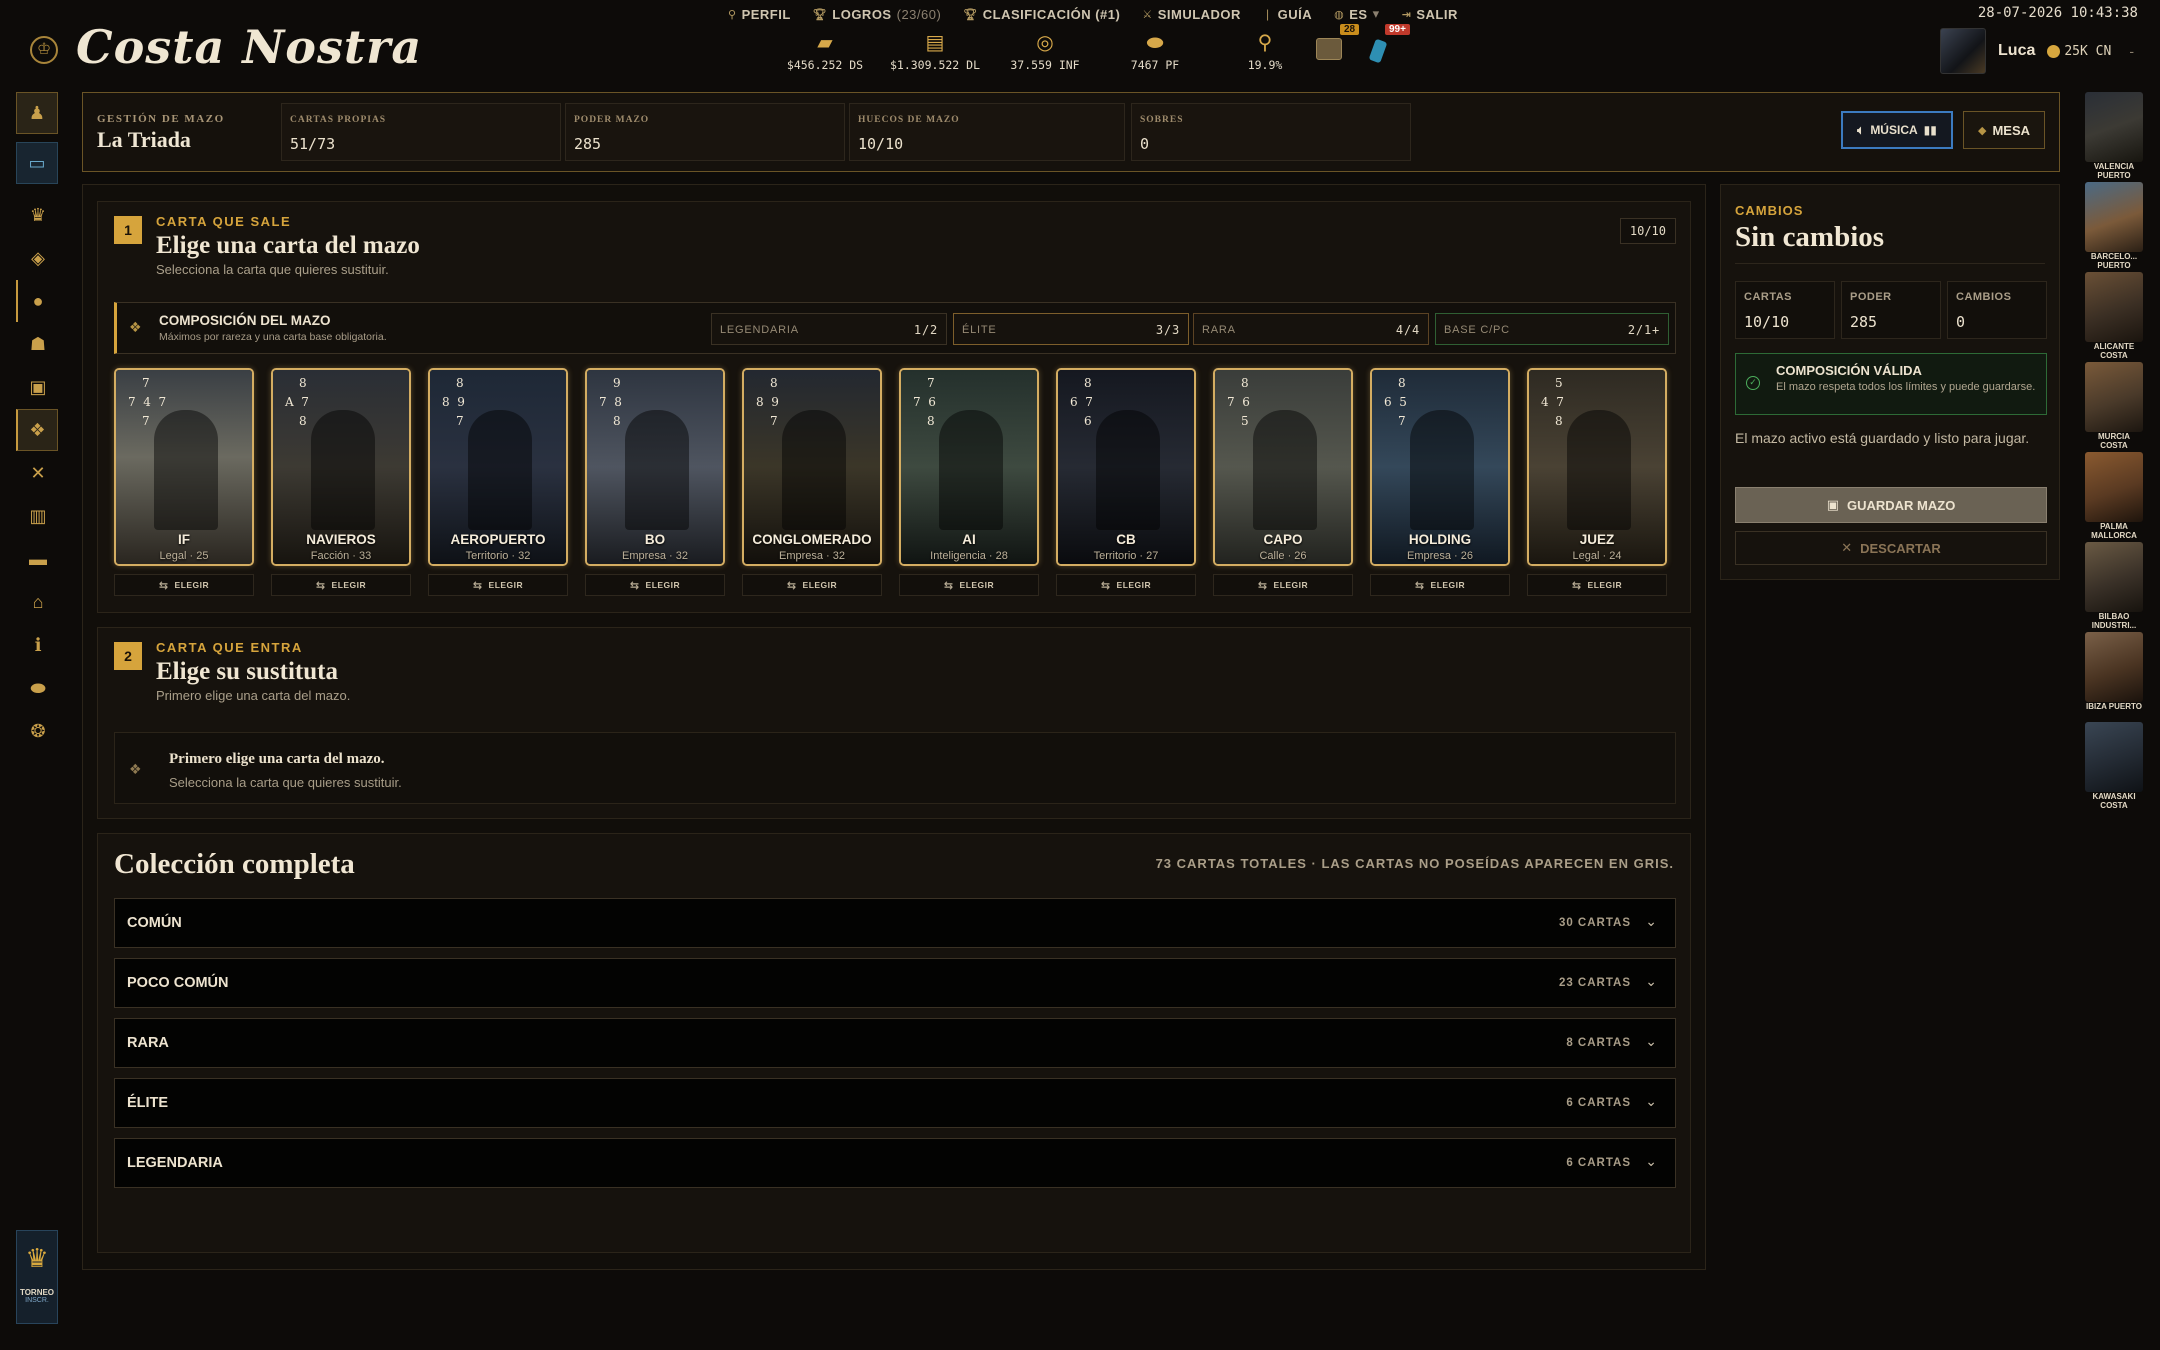 The height and width of the screenshot is (1350, 2160). Describe the element at coordinates (1271, 132) in the screenshot. I see `stat-packs: SOBRES 0` at that location.